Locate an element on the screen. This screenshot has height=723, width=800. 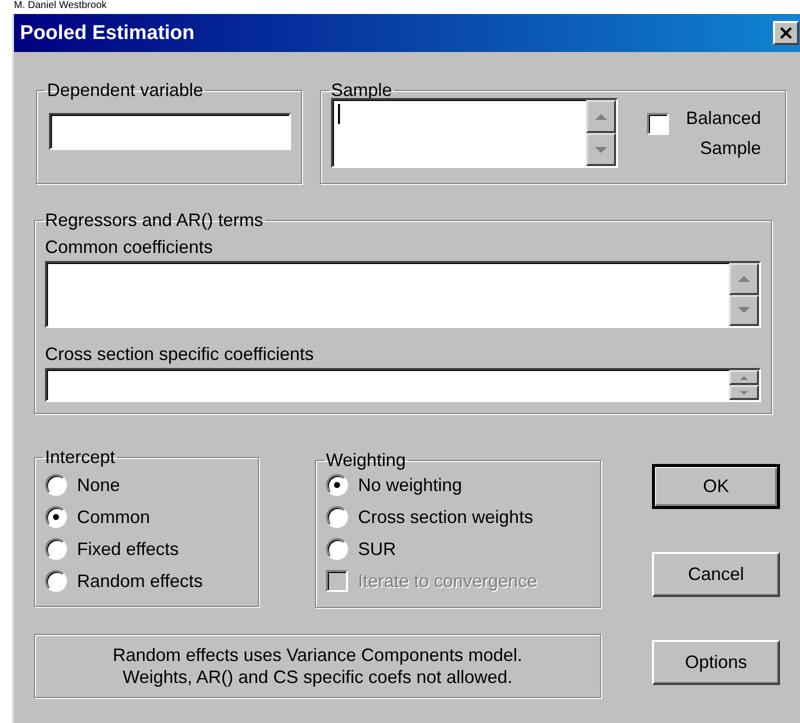
radio-label: No weighting is located at coordinates (410, 485).